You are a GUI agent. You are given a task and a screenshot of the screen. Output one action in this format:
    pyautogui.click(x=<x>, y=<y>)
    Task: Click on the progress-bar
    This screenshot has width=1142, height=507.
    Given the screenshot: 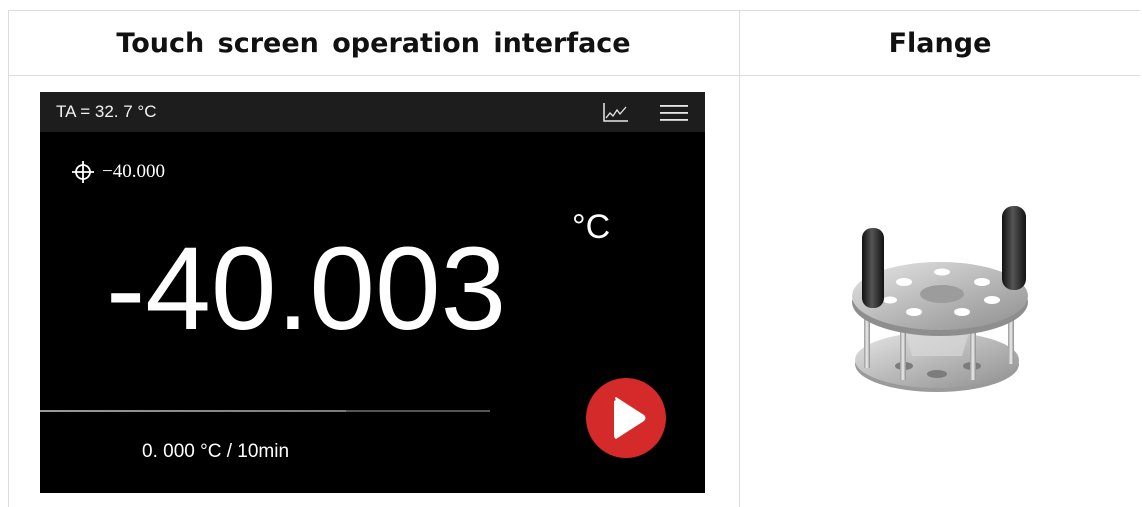 What is the action you would take?
    pyautogui.click(x=265, y=411)
    